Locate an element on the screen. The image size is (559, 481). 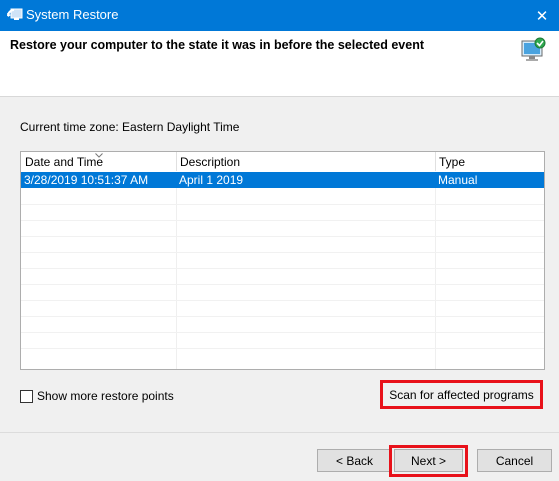
timezone-label: Current time zone: Eastern Daylight Time is located at coordinates (130, 127).